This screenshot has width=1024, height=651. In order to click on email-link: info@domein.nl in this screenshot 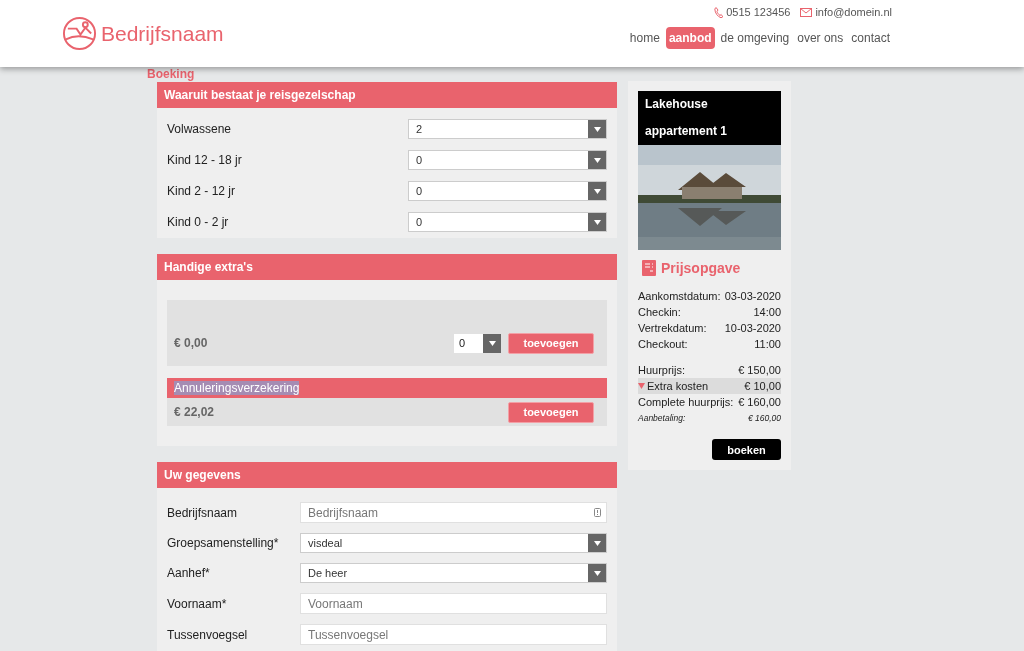, I will do `click(853, 12)`.